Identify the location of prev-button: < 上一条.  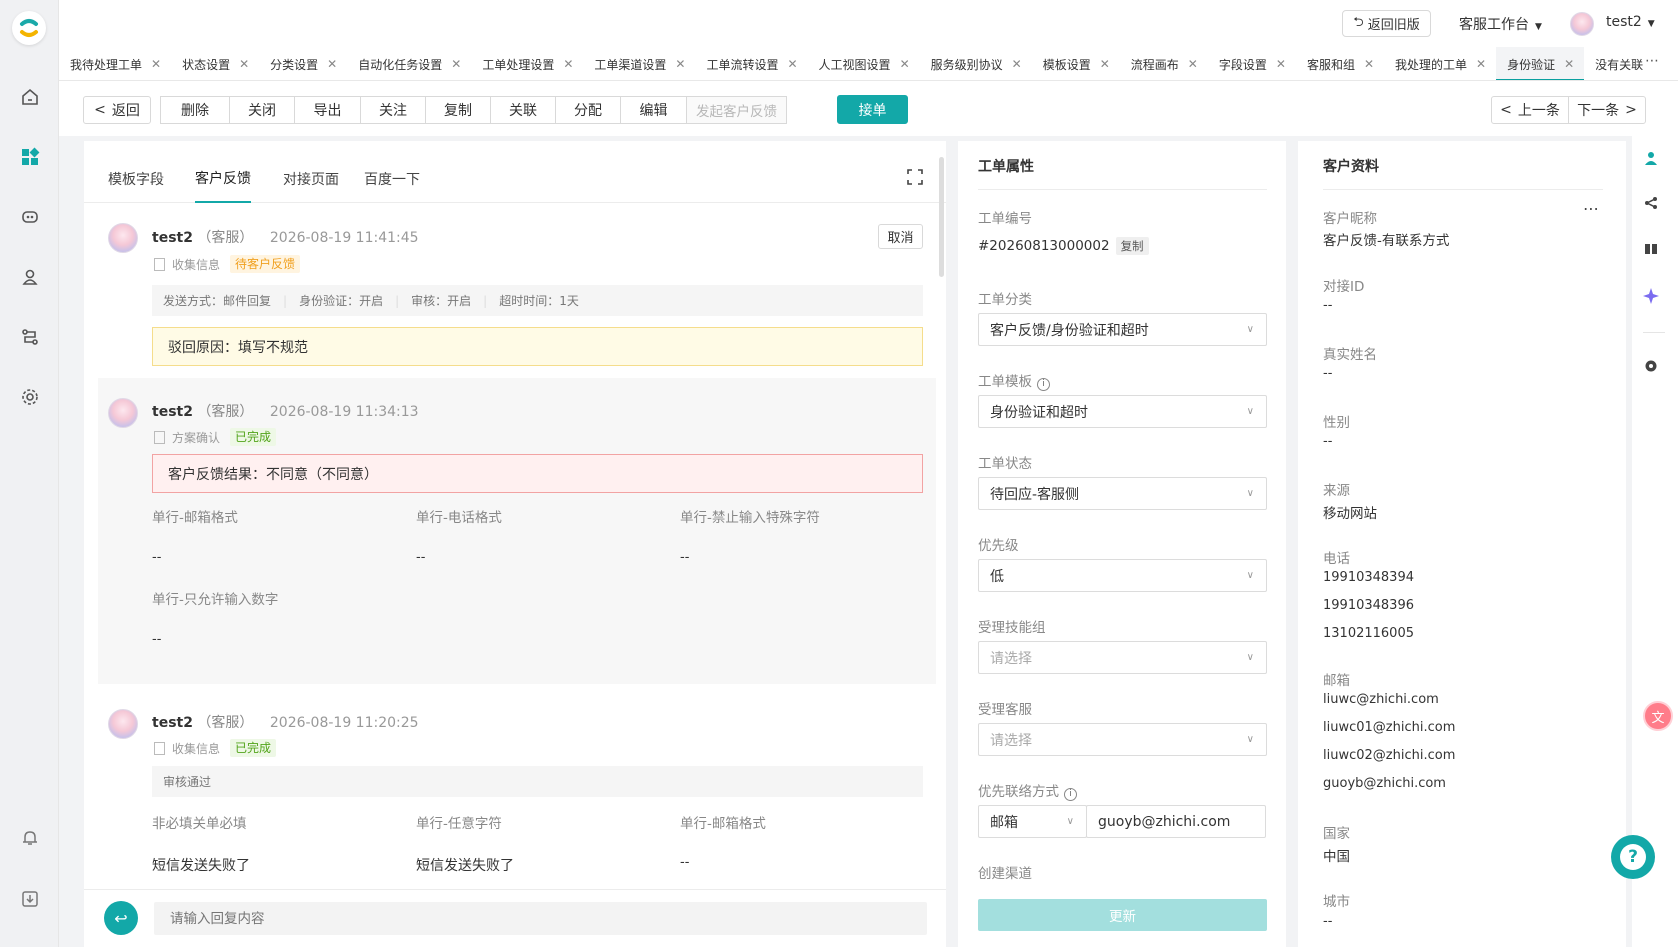
(1530, 110).